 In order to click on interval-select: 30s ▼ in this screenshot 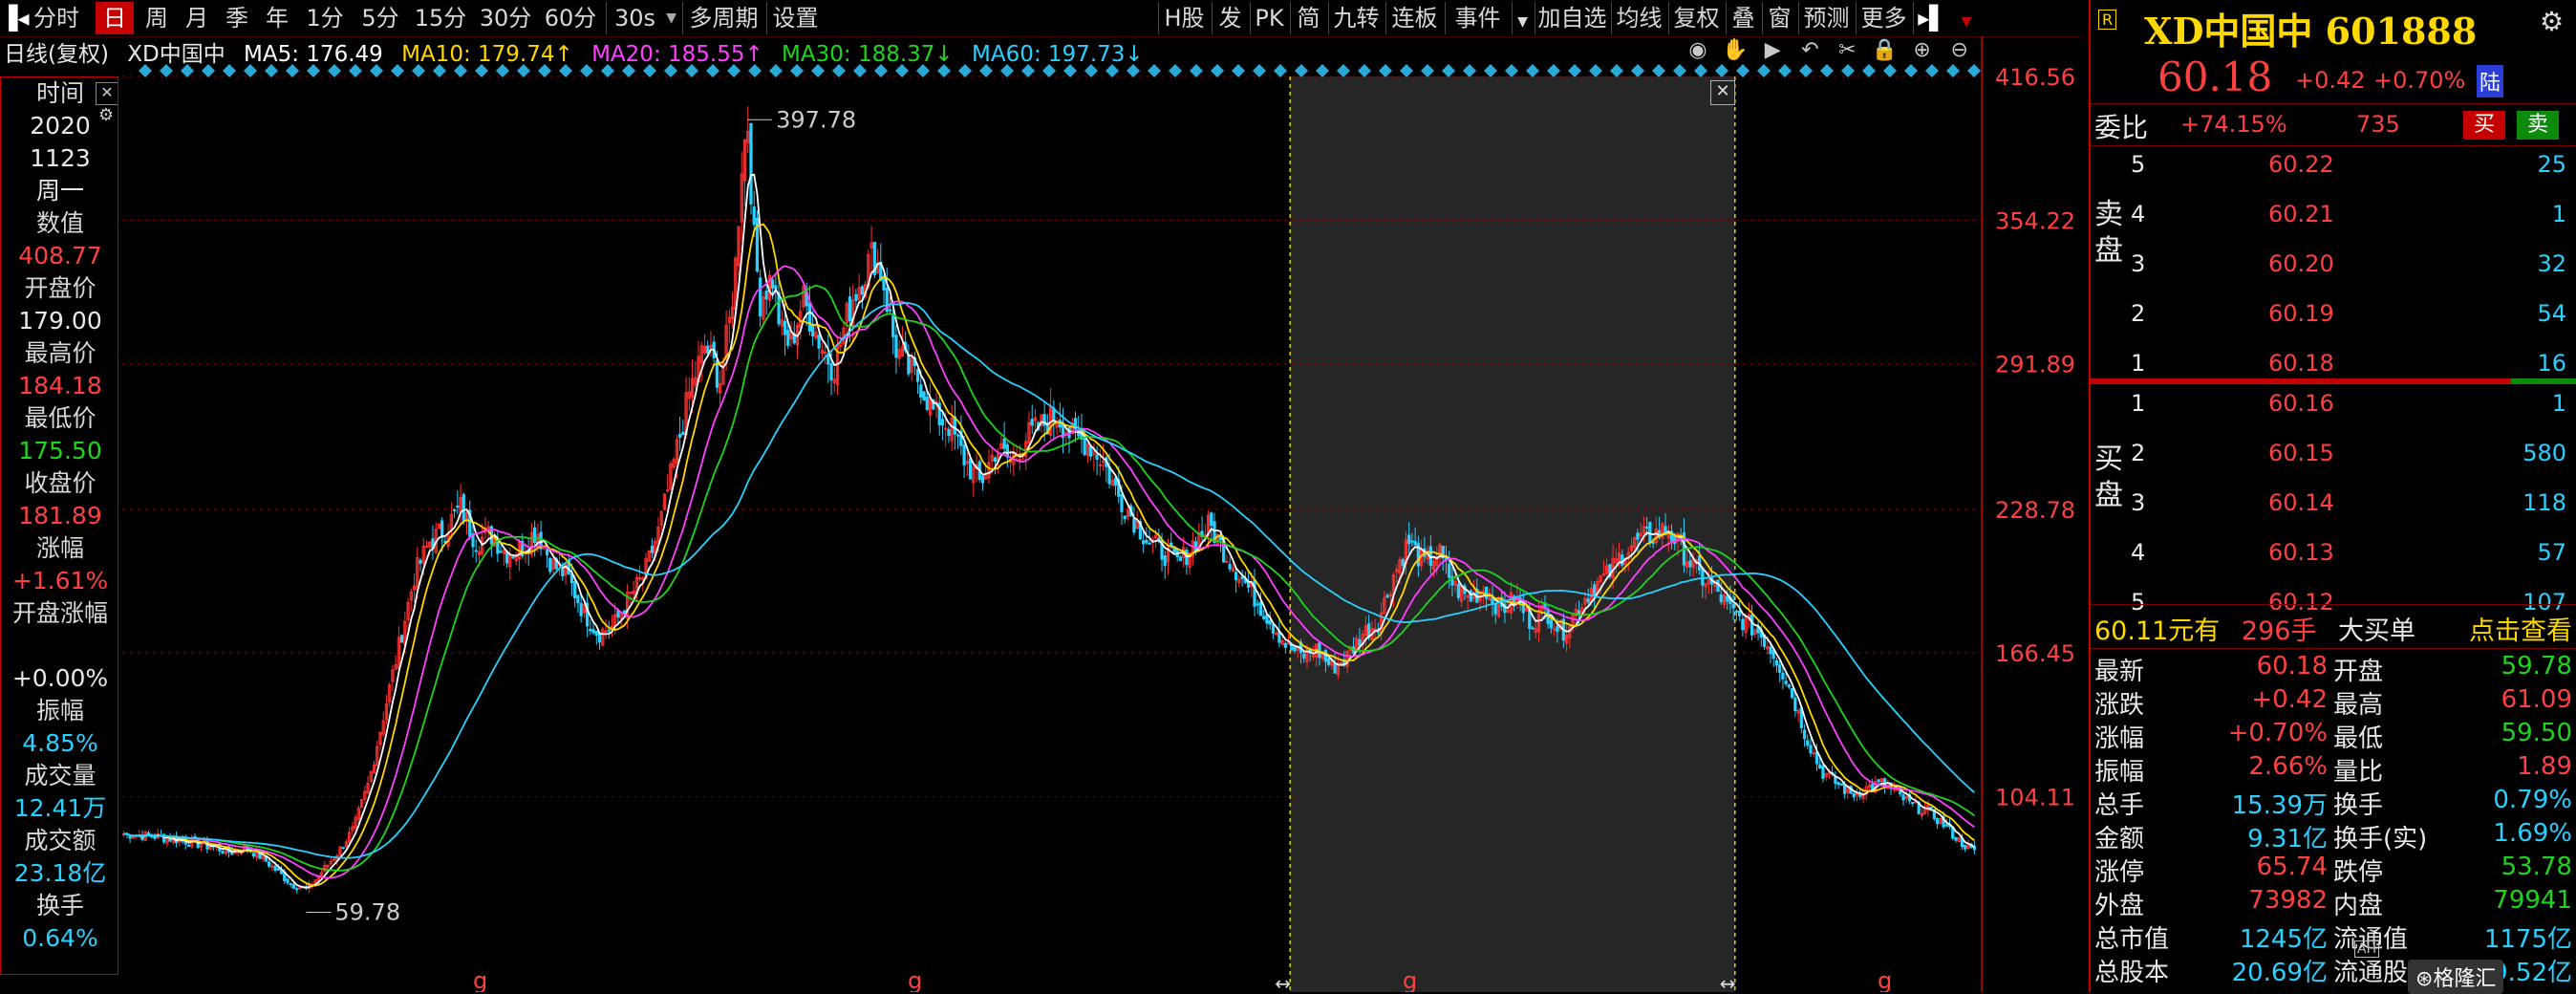, I will do `click(643, 18)`.